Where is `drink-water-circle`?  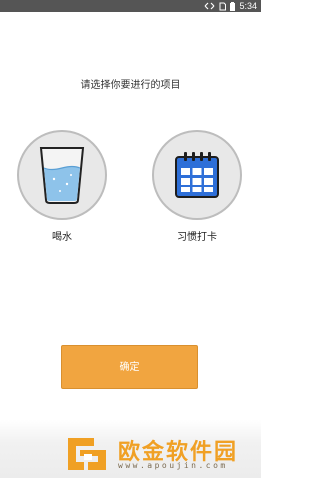 drink-water-circle is located at coordinates (62, 175).